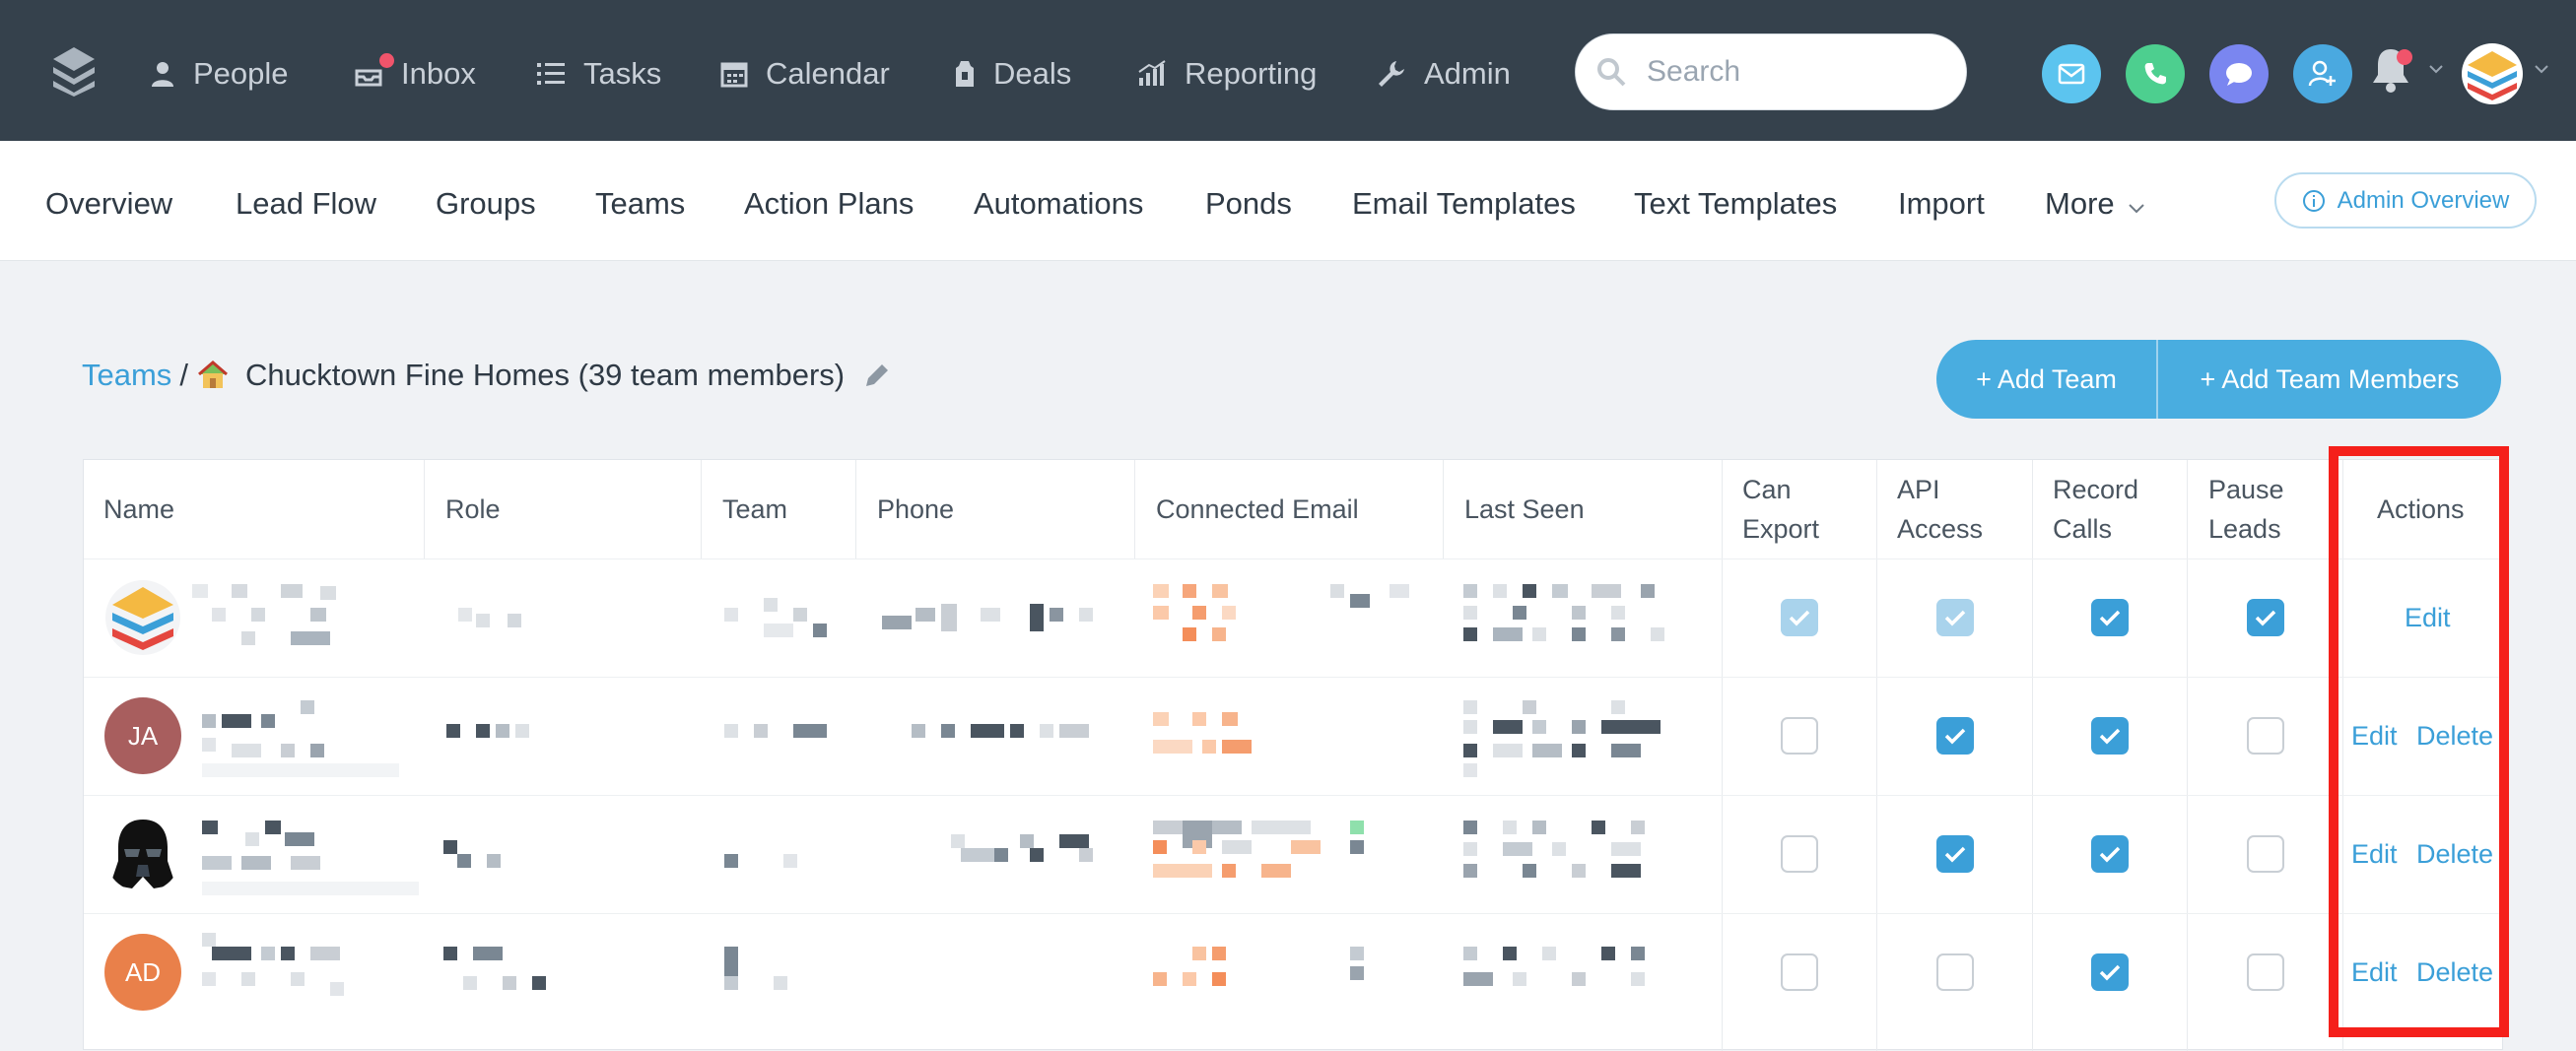  I want to click on column-header-role: Role, so click(473, 509).